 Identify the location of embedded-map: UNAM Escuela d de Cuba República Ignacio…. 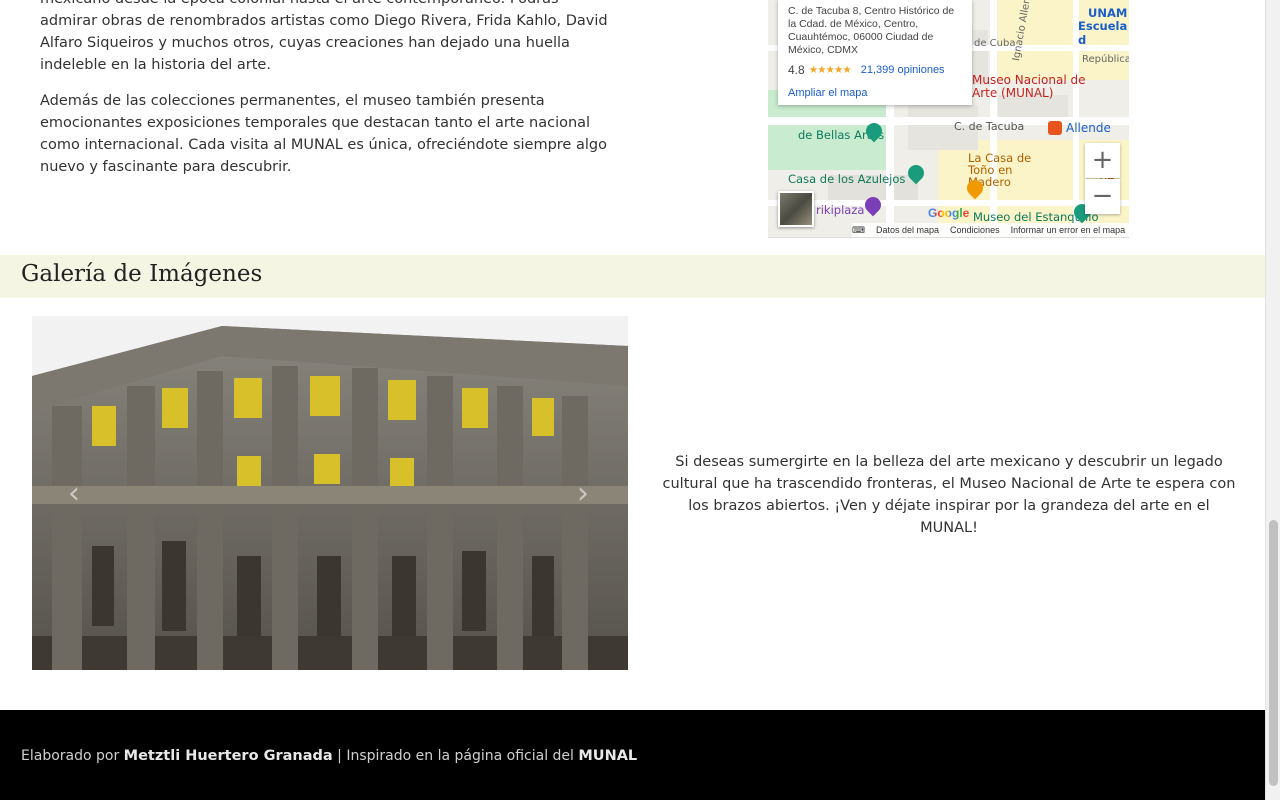
(948, 119).